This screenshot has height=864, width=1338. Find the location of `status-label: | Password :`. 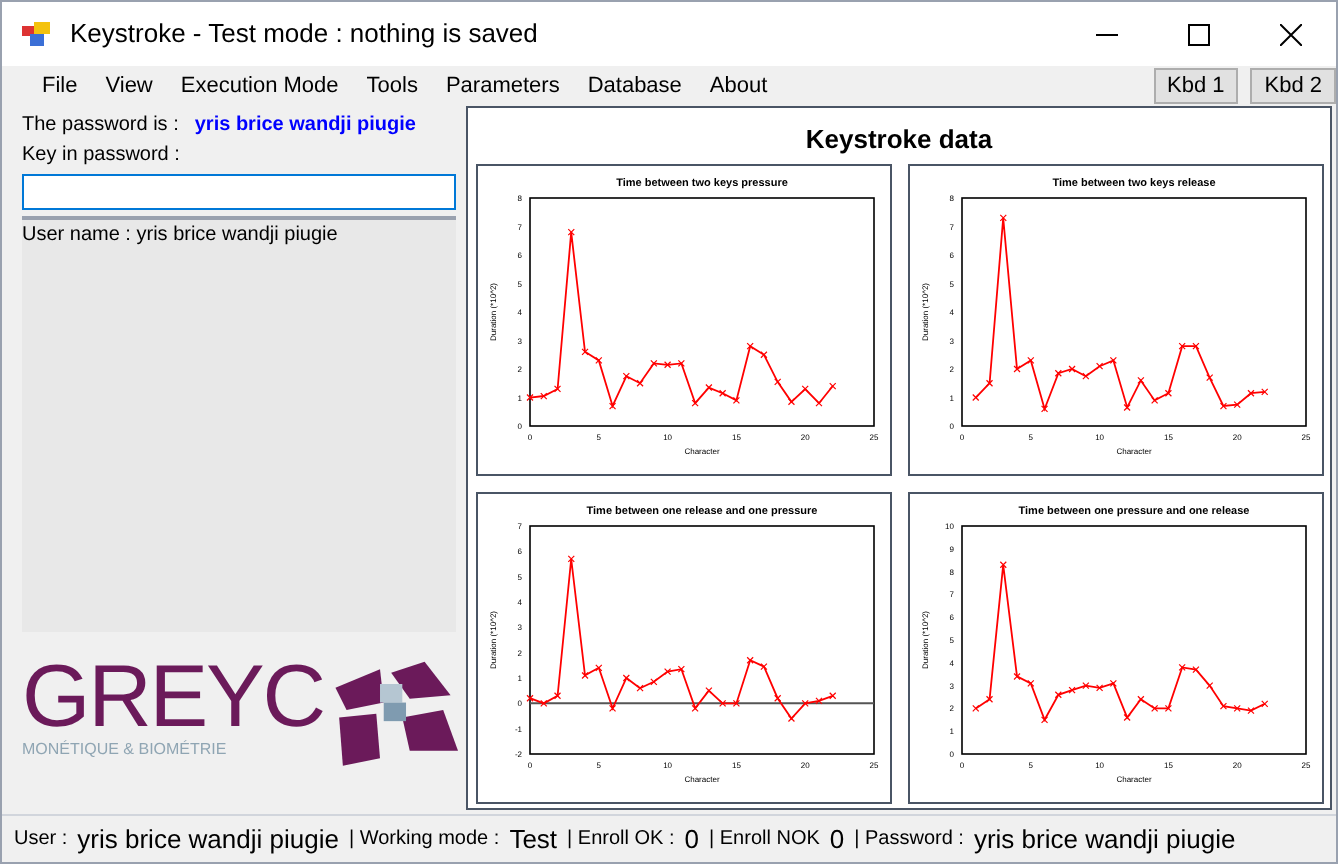

status-label: | Password : is located at coordinates (909, 840).